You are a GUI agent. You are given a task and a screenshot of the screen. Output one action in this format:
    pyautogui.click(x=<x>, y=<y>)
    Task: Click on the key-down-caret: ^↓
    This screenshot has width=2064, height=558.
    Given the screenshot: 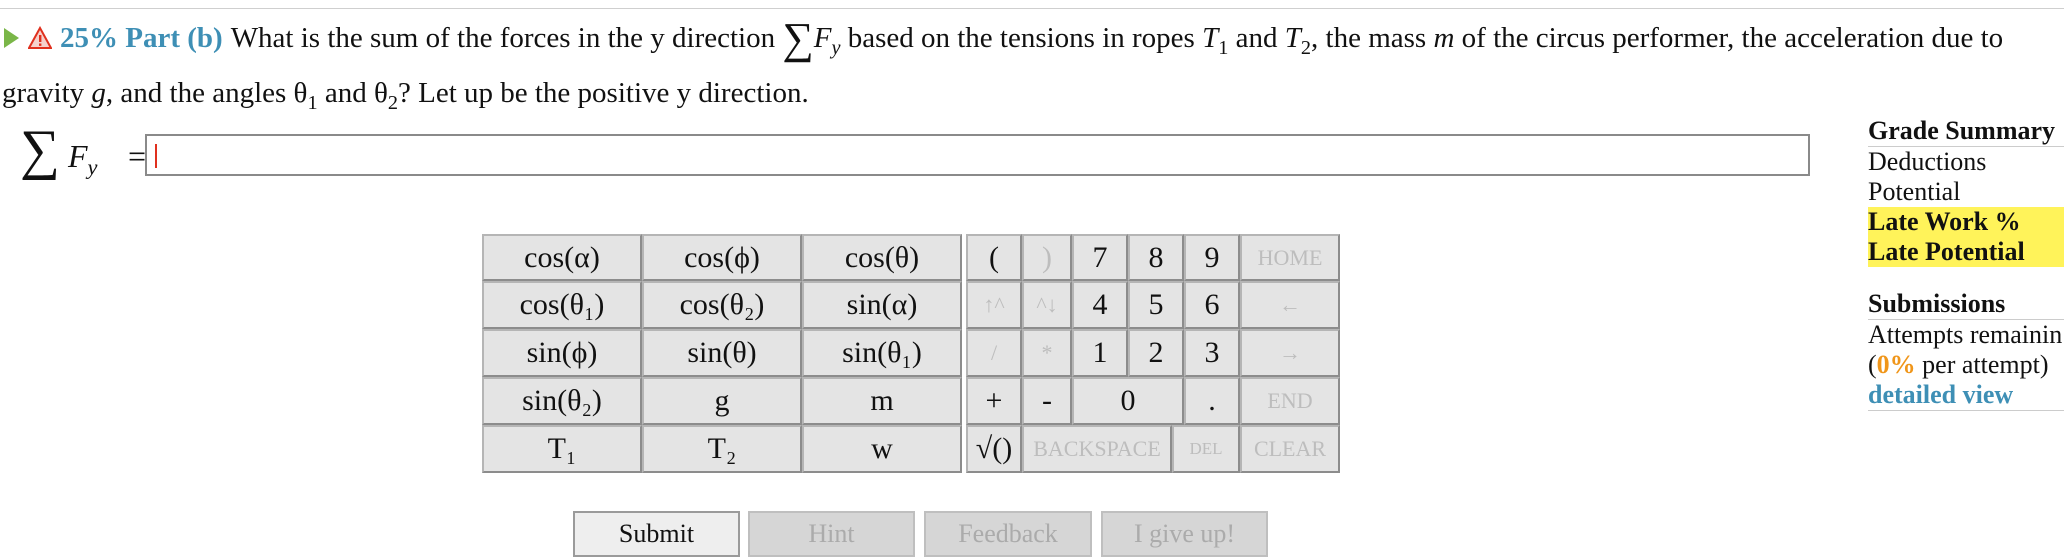 What is the action you would take?
    pyautogui.click(x=1047, y=305)
    